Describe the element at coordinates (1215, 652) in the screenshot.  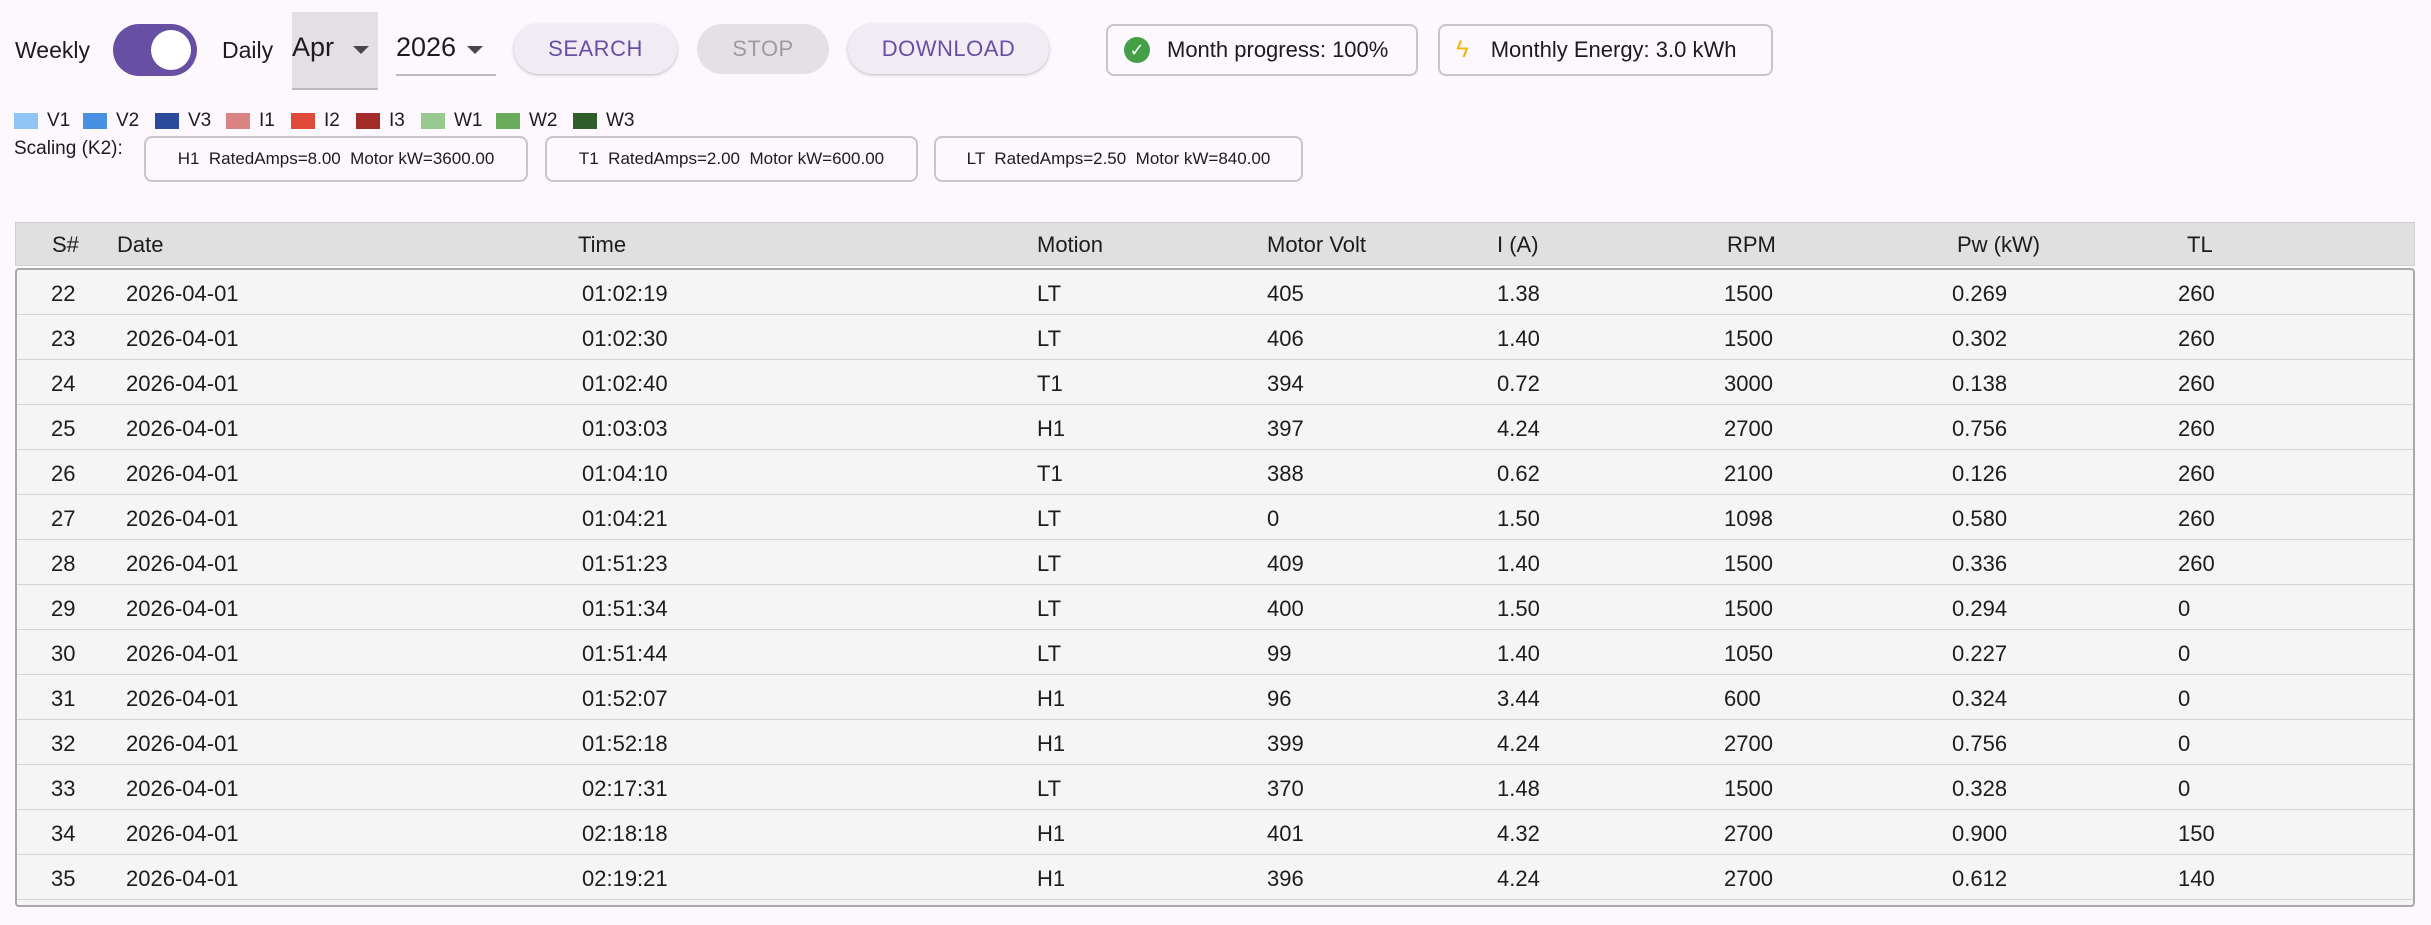
I see `table-row: 30 2026-04-01 01:51:44 LT 99 1.40 1050 0.227 0` at that location.